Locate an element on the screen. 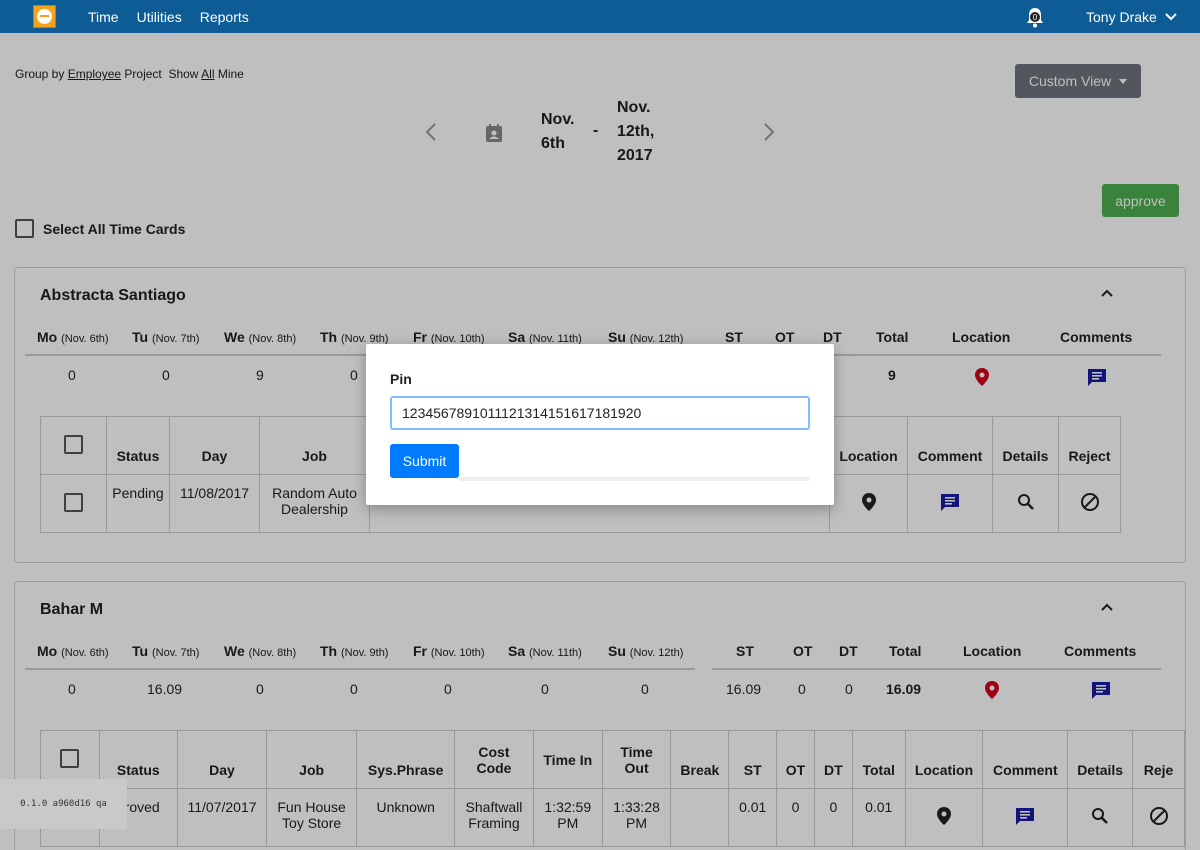  notification-count: 0 is located at coordinates (1035, 17).